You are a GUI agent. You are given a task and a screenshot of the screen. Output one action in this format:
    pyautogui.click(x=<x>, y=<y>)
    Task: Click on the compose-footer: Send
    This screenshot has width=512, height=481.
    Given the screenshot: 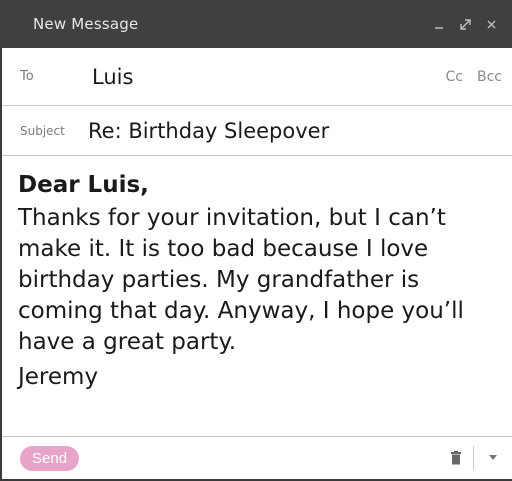 What is the action you would take?
    pyautogui.click(x=257, y=457)
    